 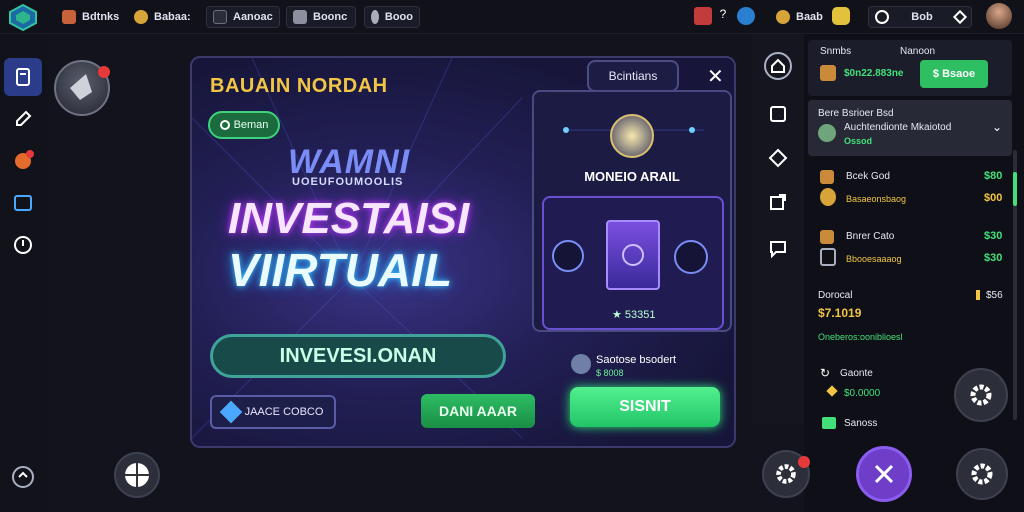 I want to click on tools-button, so click(x=786, y=474).